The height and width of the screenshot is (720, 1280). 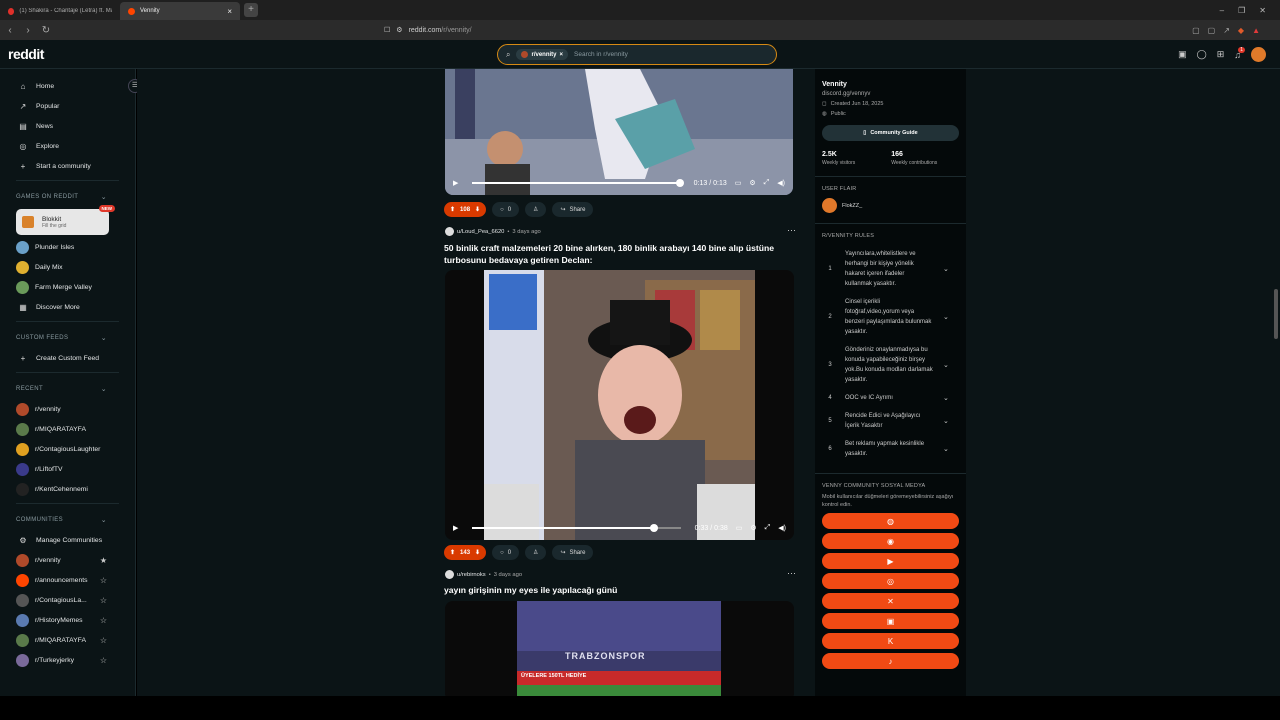 I want to click on recent-community: r/KentCehennemi, so click(x=67, y=489).